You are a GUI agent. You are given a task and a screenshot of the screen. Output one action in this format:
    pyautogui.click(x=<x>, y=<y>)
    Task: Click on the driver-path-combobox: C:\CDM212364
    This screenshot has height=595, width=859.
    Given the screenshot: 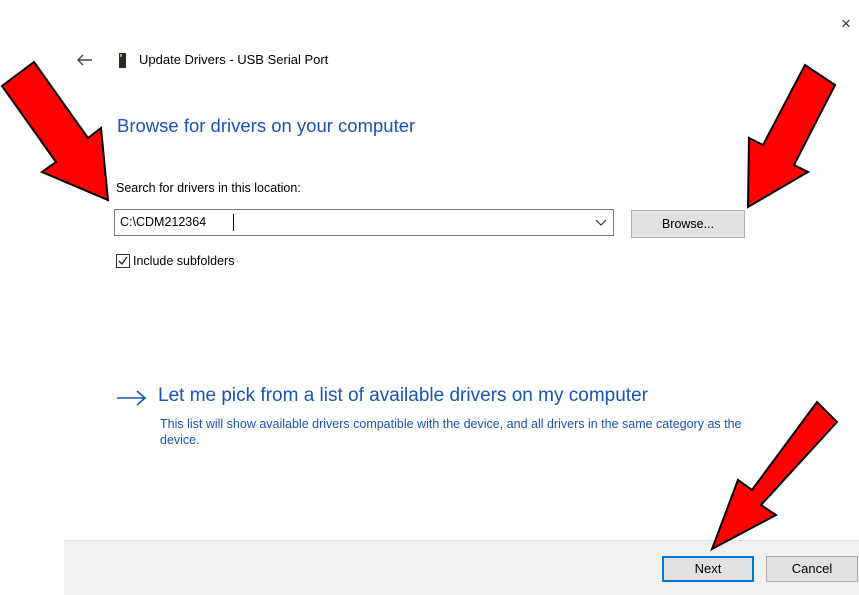 What is the action you would take?
    pyautogui.click(x=364, y=222)
    